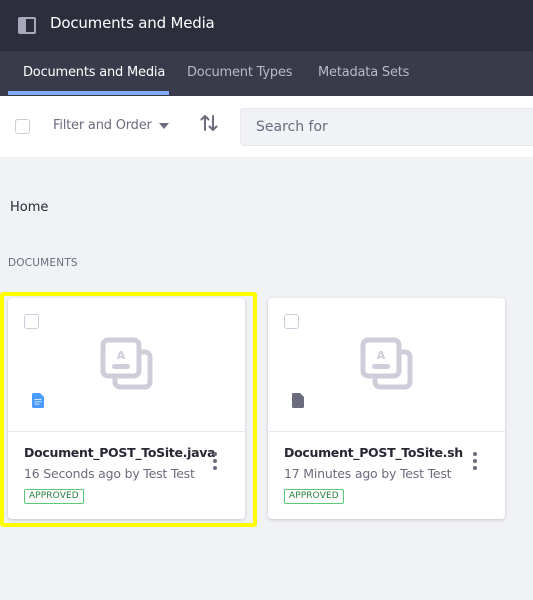 This screenshot has width=533, height=600. I want to click on filter-and-order-button: Filter and Order, so click(102, 125).